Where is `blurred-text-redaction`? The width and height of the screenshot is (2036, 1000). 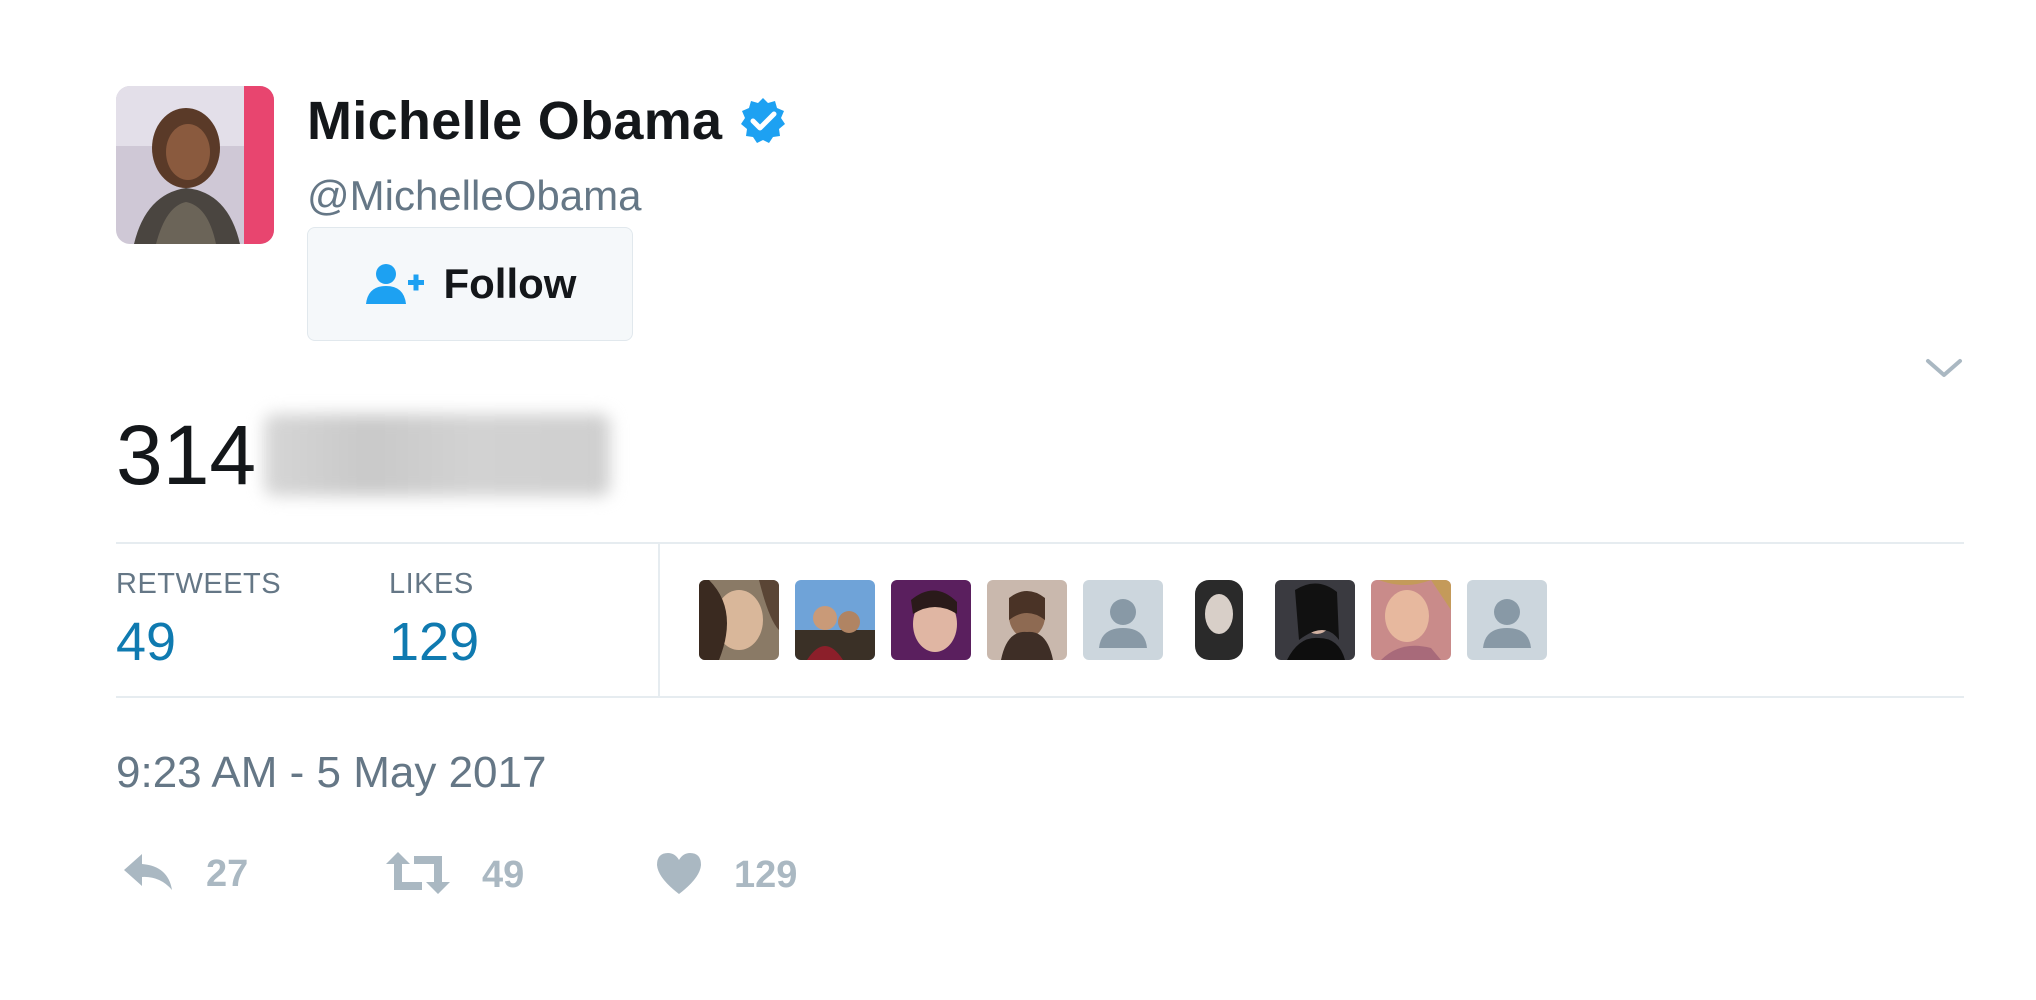
blurred-text-redaction is located at coordinates (437, 455).